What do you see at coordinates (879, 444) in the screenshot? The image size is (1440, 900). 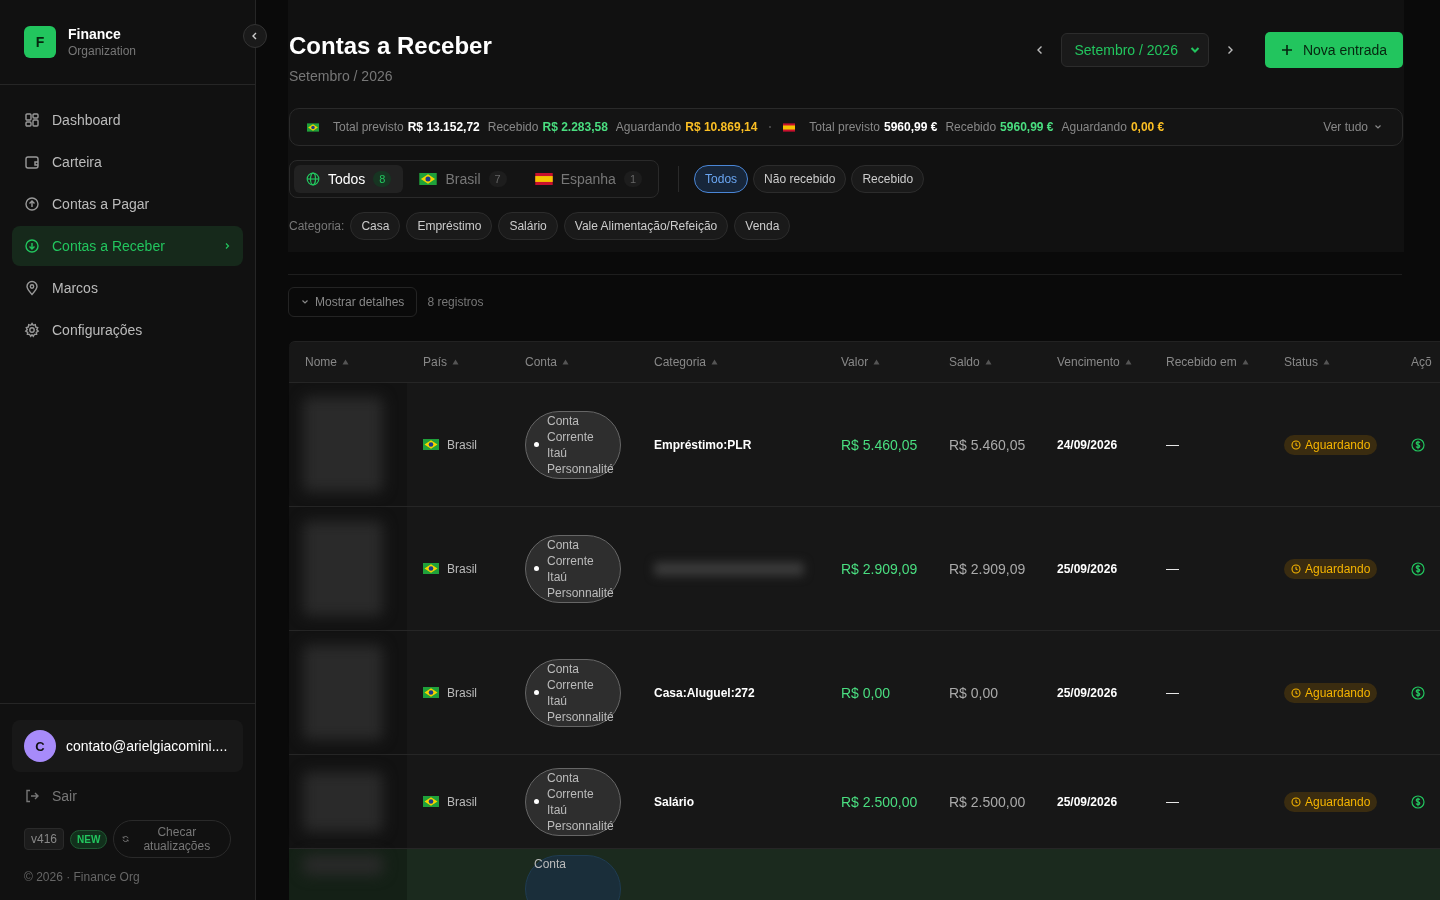 I see `value-text: R$ 5.460,05` at bounding box center [879, 444].